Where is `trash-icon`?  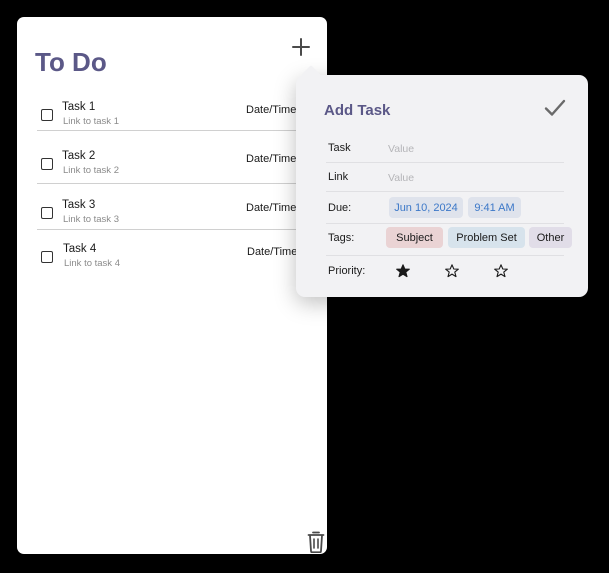
trash-icon is located at coordinates (316, 542).